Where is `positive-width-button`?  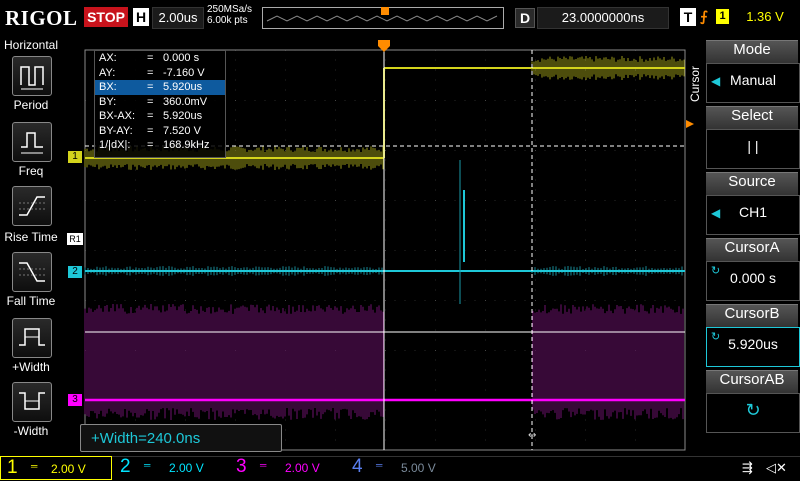 positive-width-button is located at coordinates (32, 338).